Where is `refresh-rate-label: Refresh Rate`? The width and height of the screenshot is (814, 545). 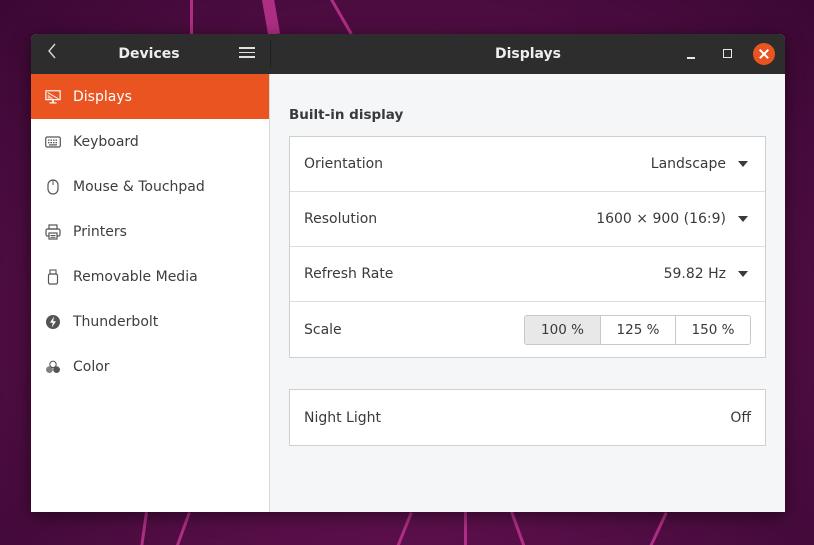
refresh-rate-label: Refresh Rate is located at coordinates (349, 274).